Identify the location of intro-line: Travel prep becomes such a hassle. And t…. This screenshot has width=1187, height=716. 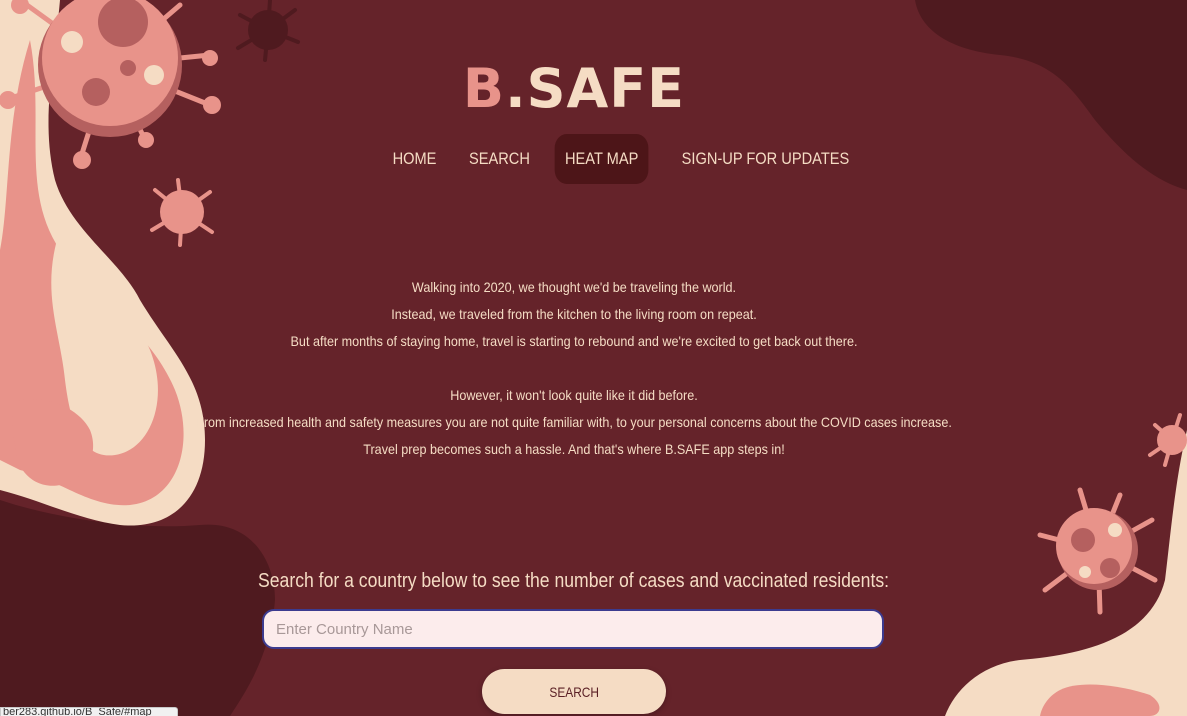
(574, 449).